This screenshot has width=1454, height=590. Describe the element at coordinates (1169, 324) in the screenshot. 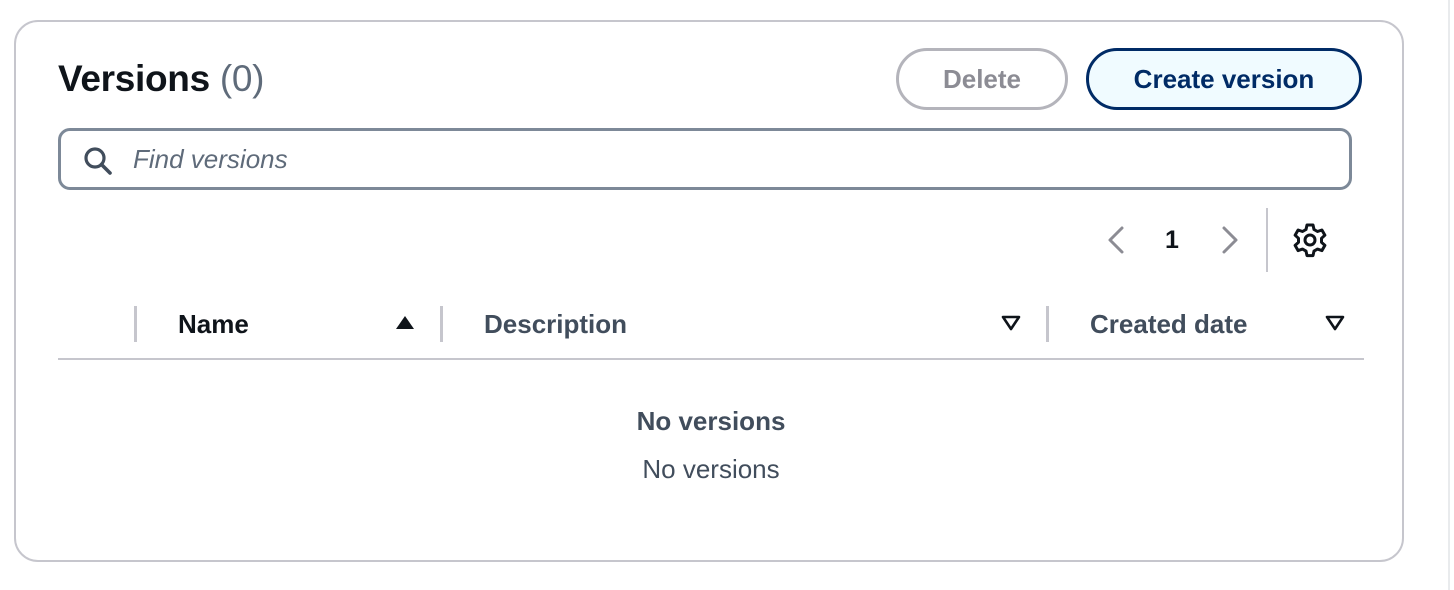

I see `column-header-created-date: Created date` at that location.